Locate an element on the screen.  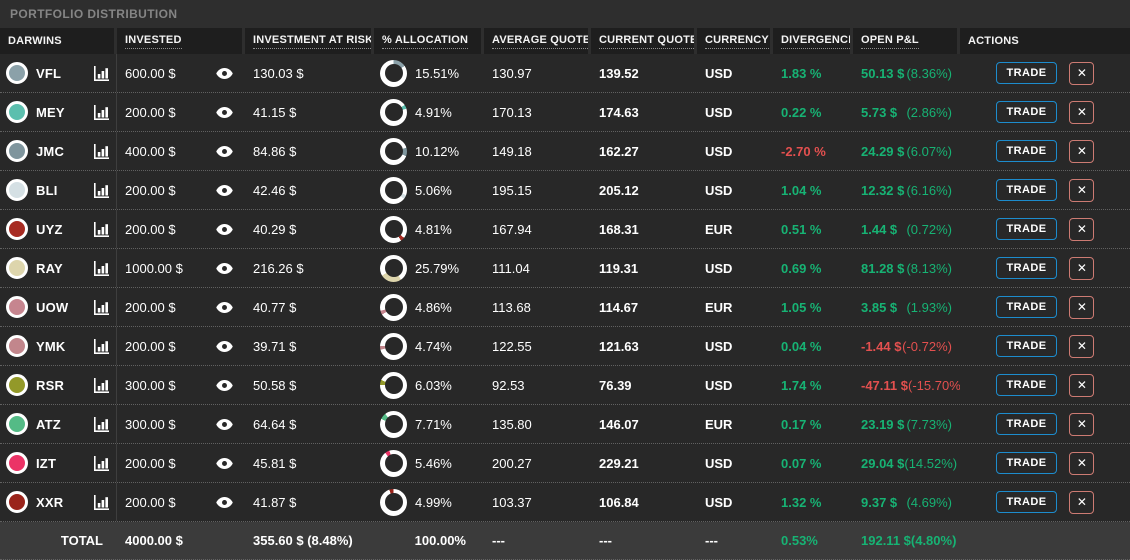
currency-cell: USD is located at coordinates (735, 112).